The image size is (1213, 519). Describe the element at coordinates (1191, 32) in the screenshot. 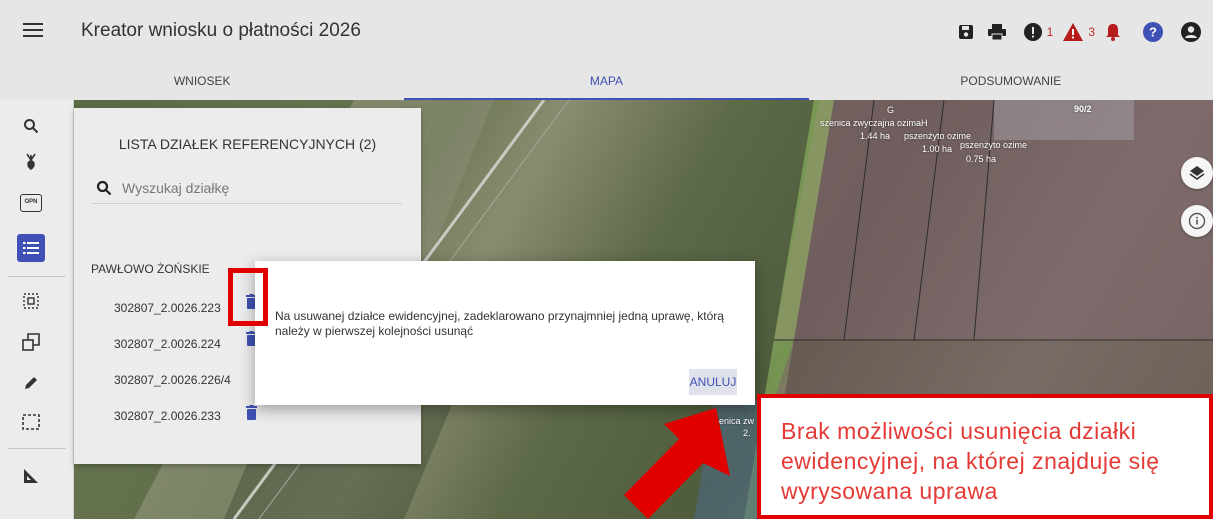

I see `account-icon` at that location.